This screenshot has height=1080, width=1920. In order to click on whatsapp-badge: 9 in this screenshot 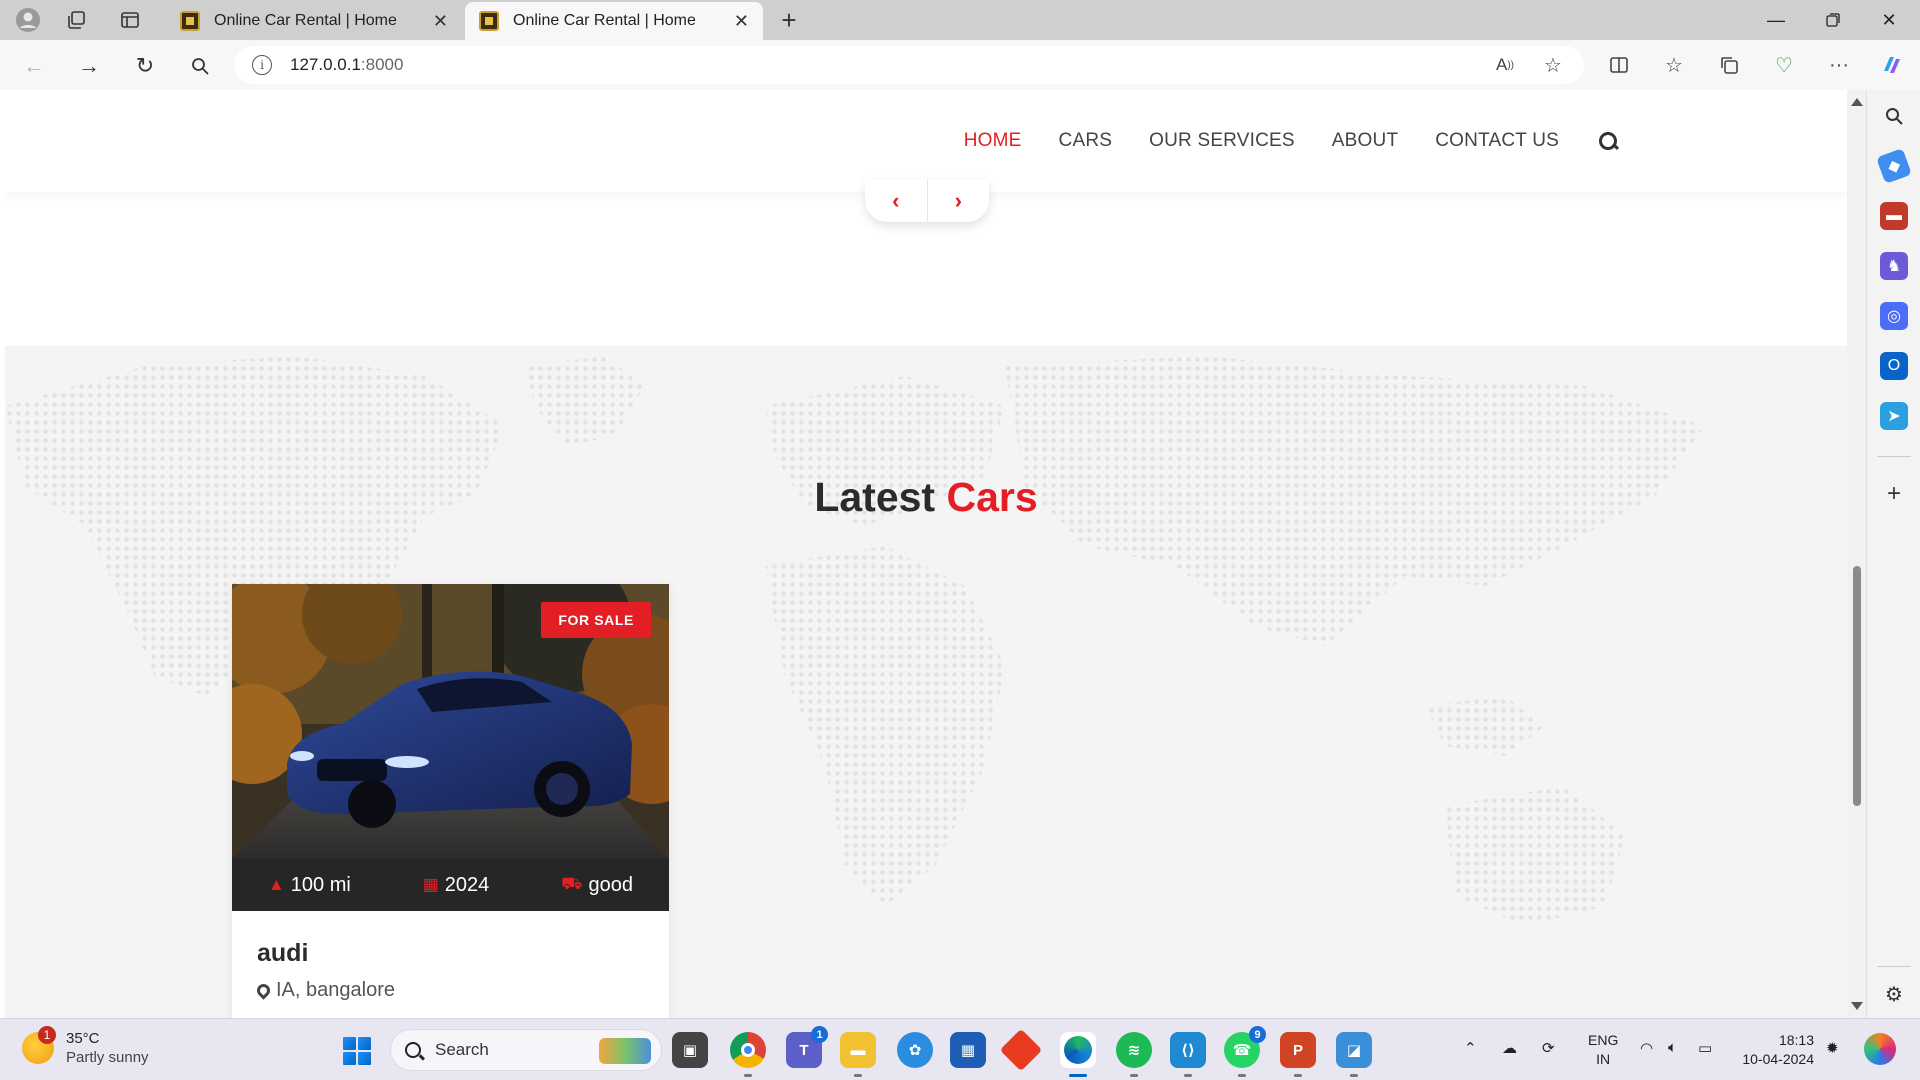, I will do `click(1257, 1034)`.